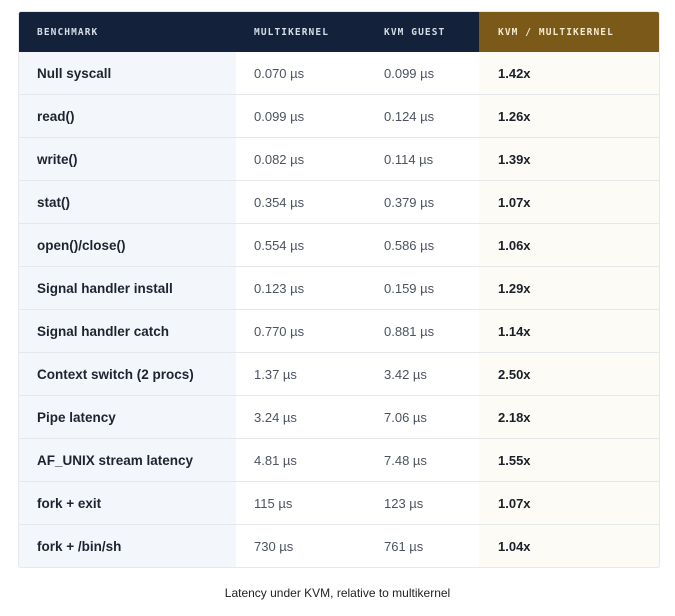  What do you see at coordinates (569, 73) in the screenshot?
I see `cell-ratio: 1.42x` at bounding box center [569, 73].